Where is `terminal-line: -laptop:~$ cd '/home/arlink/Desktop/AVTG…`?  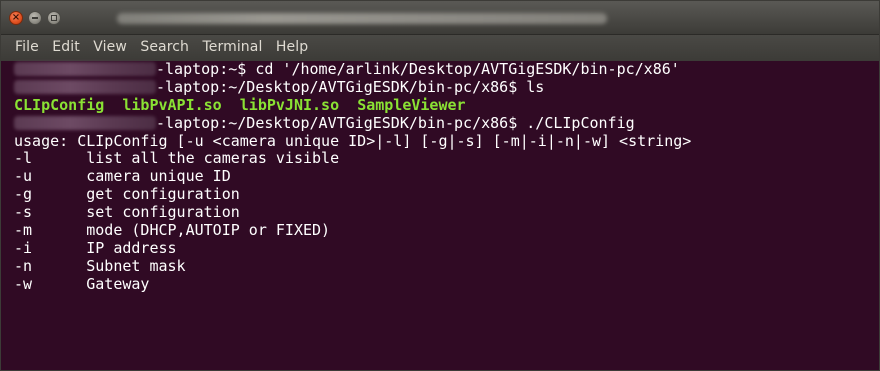
terminal-line: -laptop:~$ cd '/home/arlink/Desktop/AVTG… is located at coordinates (446, 69).